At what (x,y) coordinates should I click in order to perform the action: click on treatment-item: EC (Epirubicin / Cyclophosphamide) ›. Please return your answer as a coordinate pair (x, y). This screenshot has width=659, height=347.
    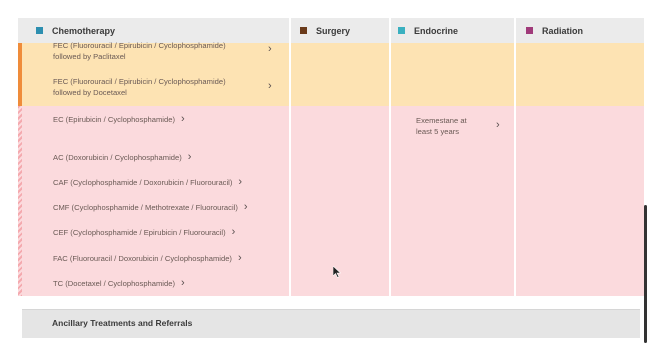
    Looking at the image, I should click on (119, 119).